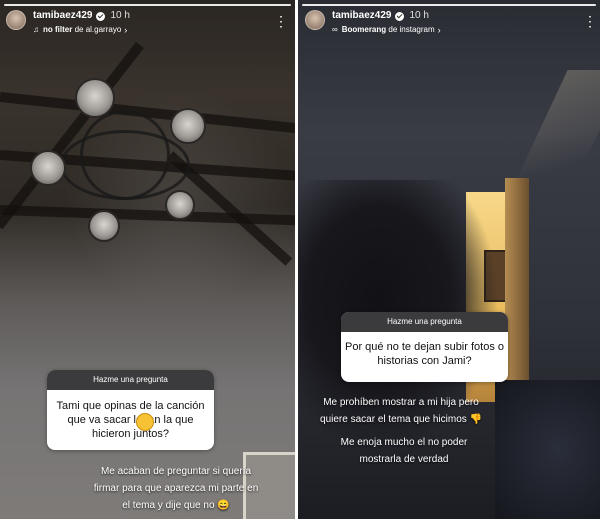  Describe the element at coordinates (98, 29) in the screenshot. I see `filter-author: de al.garrayo` at that location.